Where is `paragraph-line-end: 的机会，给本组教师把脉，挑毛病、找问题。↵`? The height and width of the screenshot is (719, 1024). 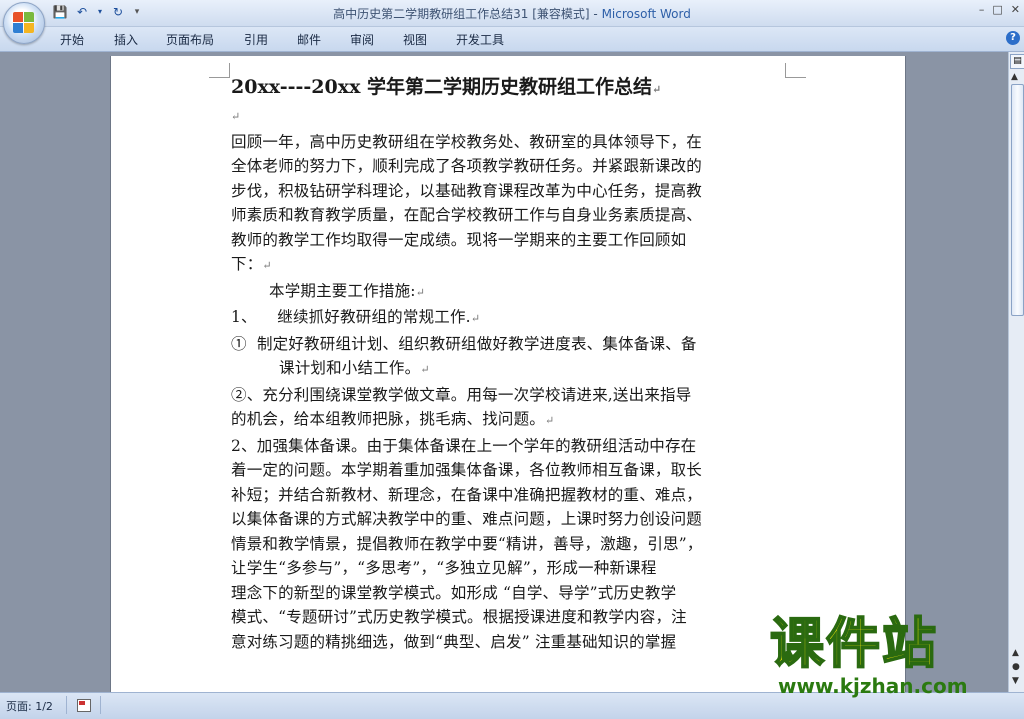
paragraph-line-end: 的机会，给本组教师把脉，挑毛病、找问题。↵ is located at coordinates (509, 420).